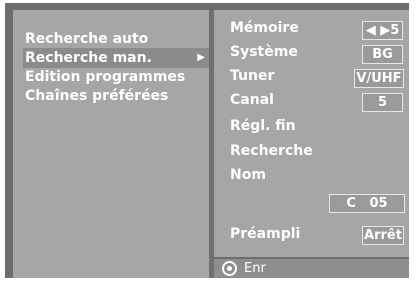 The image size is (420, 281). Describe the element at coordinates (229, 268) in the screenshot. I see `ok-button-icon` at that location.